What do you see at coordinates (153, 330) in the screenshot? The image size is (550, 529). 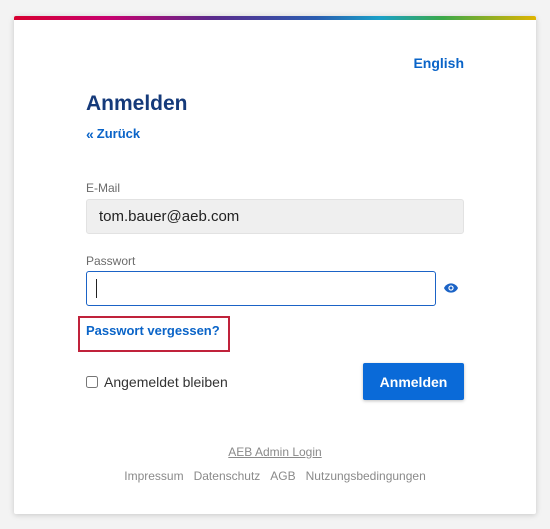 I see `forgot-password-link: Passwort vergessen?` at bounding box center [153, 330].